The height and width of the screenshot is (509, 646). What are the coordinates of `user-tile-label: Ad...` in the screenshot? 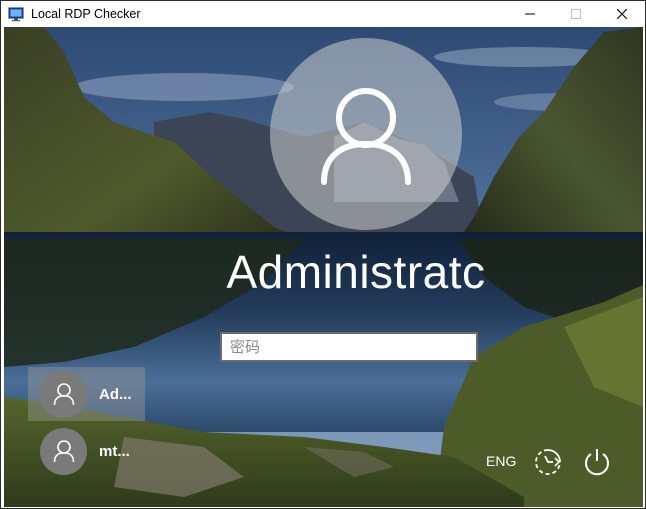 It's located at (115, 394).